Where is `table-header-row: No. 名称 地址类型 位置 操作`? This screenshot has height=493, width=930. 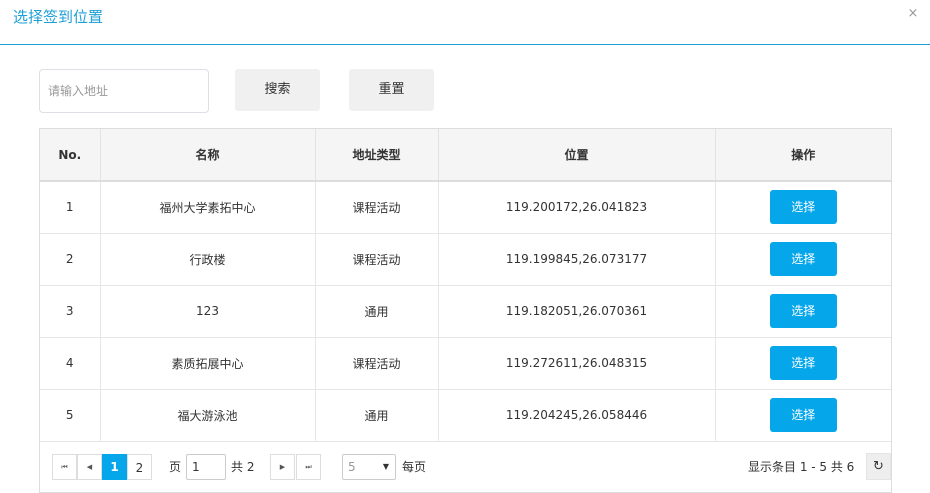
table-header-row: No. 名称 地址类型 位置 操作 is located at coordinates (465, 155).